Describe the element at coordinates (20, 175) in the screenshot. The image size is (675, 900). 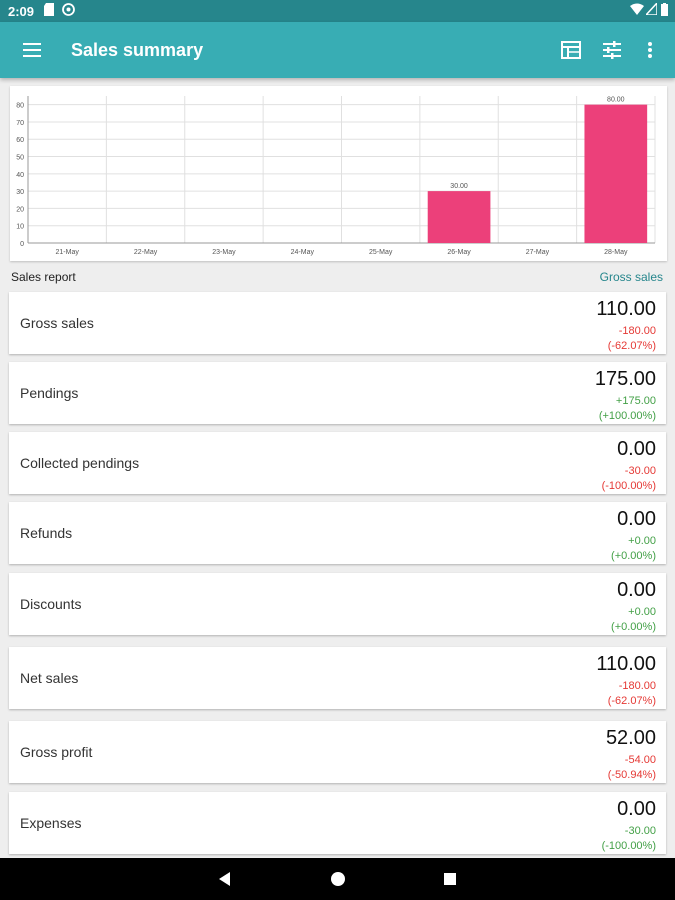
I see `y-tick-label: 40` at that location.